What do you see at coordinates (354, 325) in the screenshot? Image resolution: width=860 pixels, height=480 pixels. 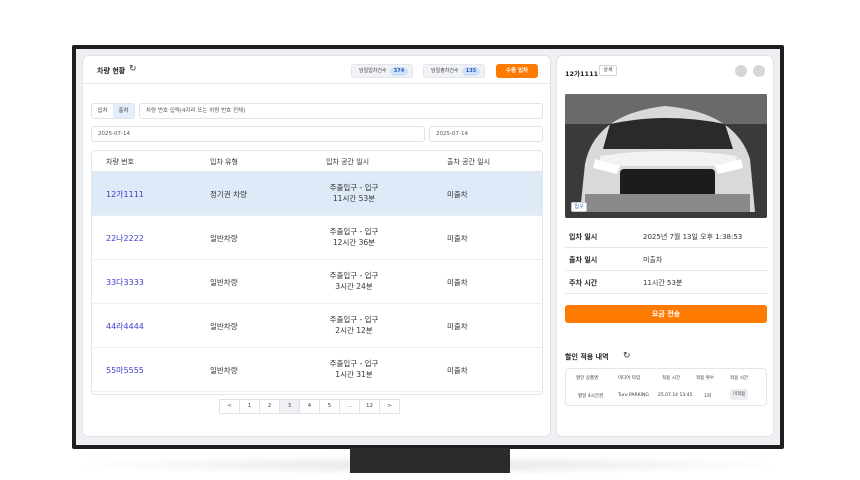 I see `row-entry-time: 주출입구 - 입구 2시간 12분` at bounding box center [354, 325].